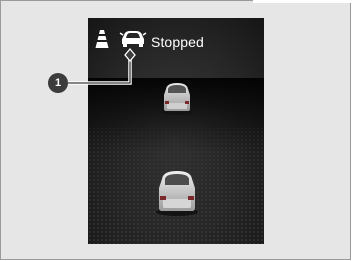 The height and width of the screenshot is (261, 352). Describe the element at coordinates (177, 193) in the screenshot. I see `own-vehicle-car-icon` at that location.